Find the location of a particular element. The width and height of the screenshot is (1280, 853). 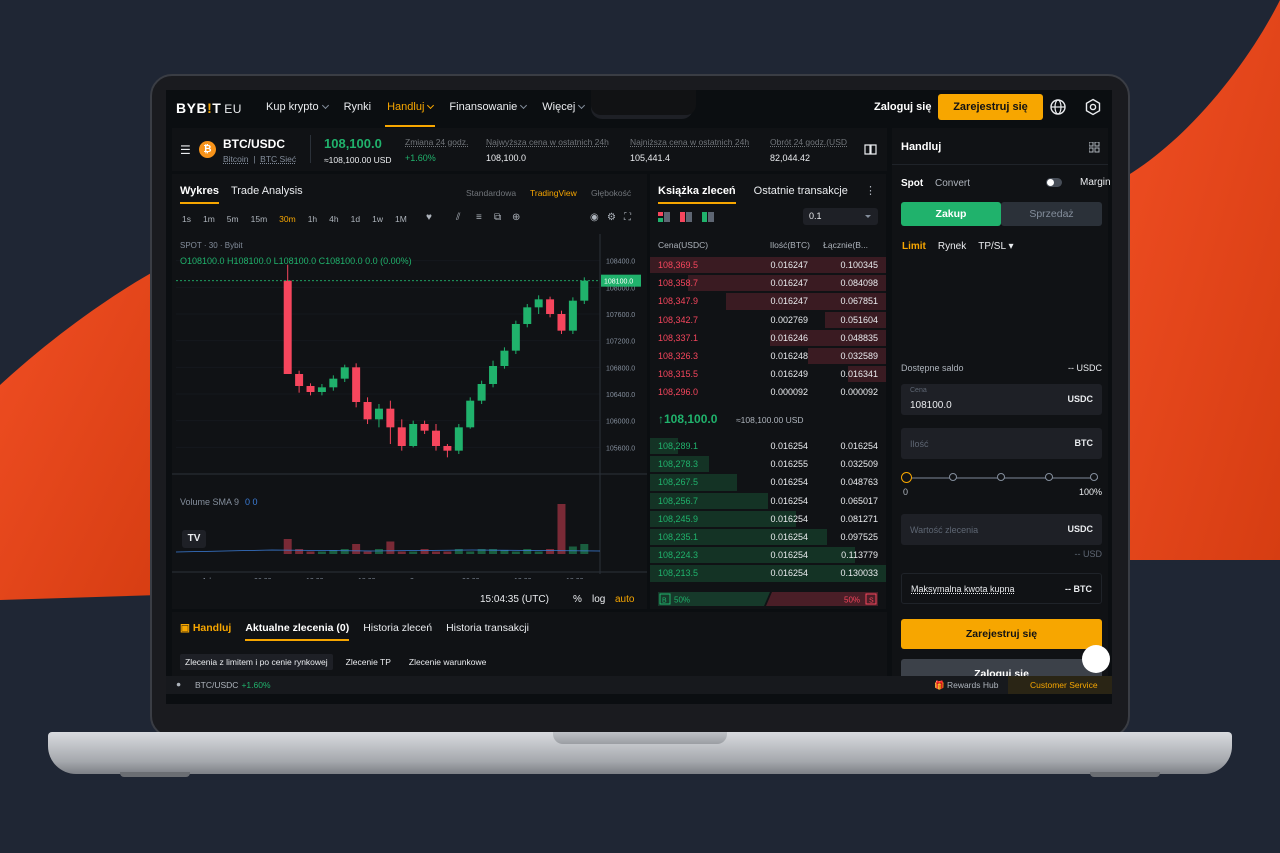

x-tick-label: 12:00 is located at coordinates (523, 578).